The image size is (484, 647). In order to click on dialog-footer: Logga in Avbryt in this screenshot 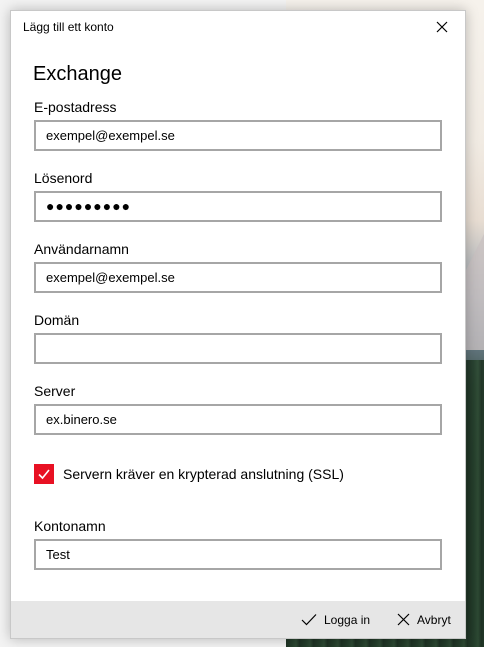, I will do `click(238, 619)`.